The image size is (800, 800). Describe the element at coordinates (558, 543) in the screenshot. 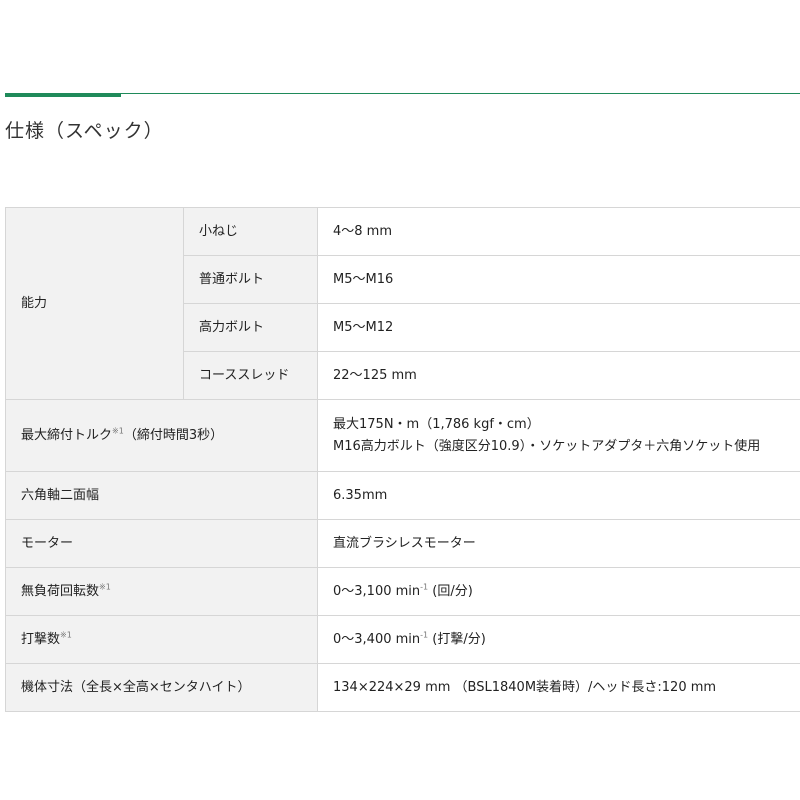

I see `spec-value-motor: 直流ブラシレスモーター` at that location.